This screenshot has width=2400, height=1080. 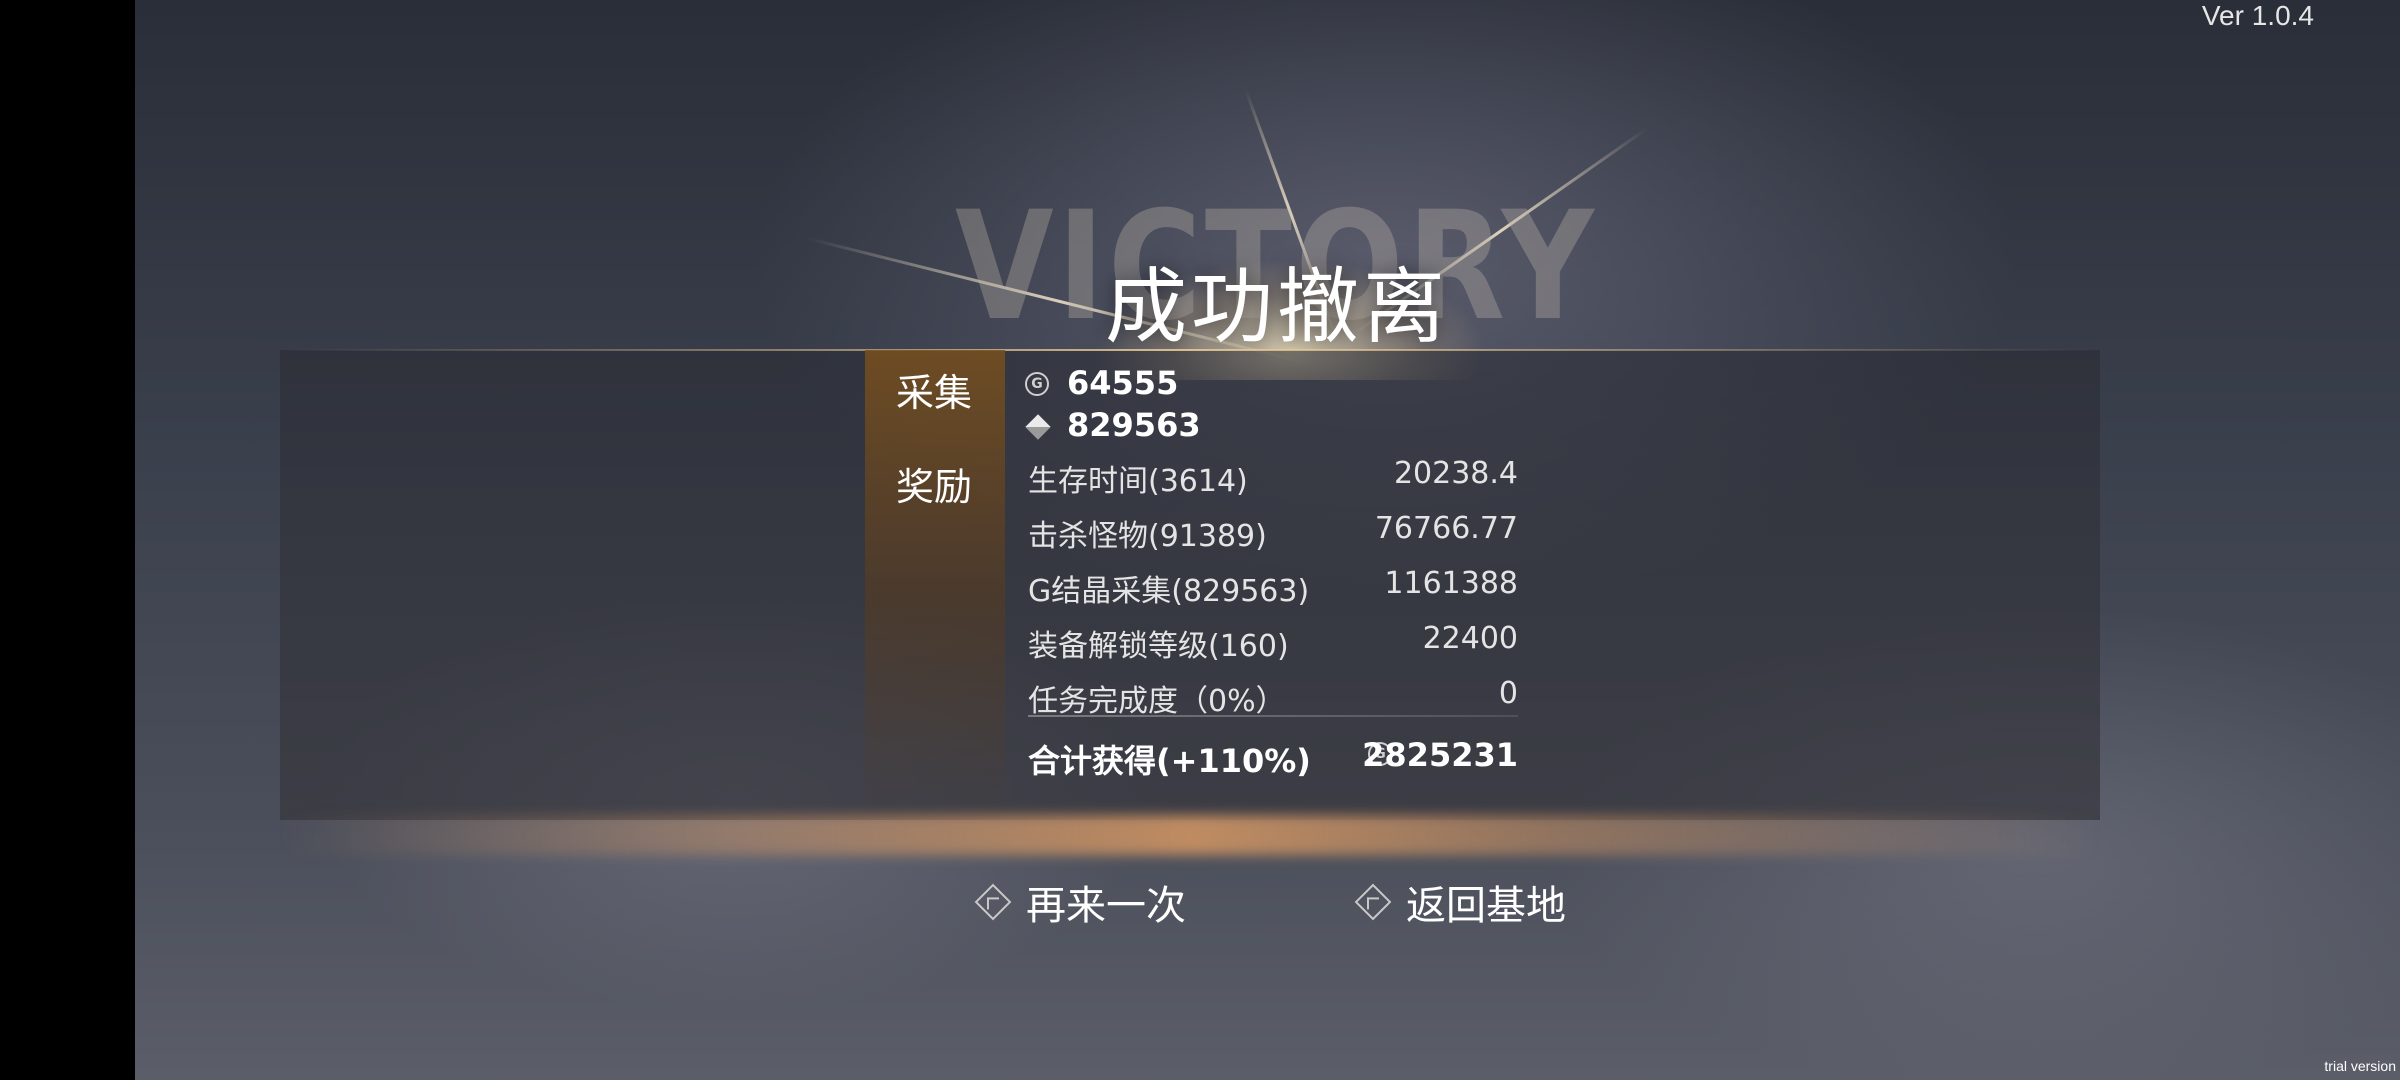 What do you see at coordinates (1169, 591) in the screenshot?
I see `reward-row-gcrystal-label: G结晶采集(829563)` at bounding box center [1169, 591].